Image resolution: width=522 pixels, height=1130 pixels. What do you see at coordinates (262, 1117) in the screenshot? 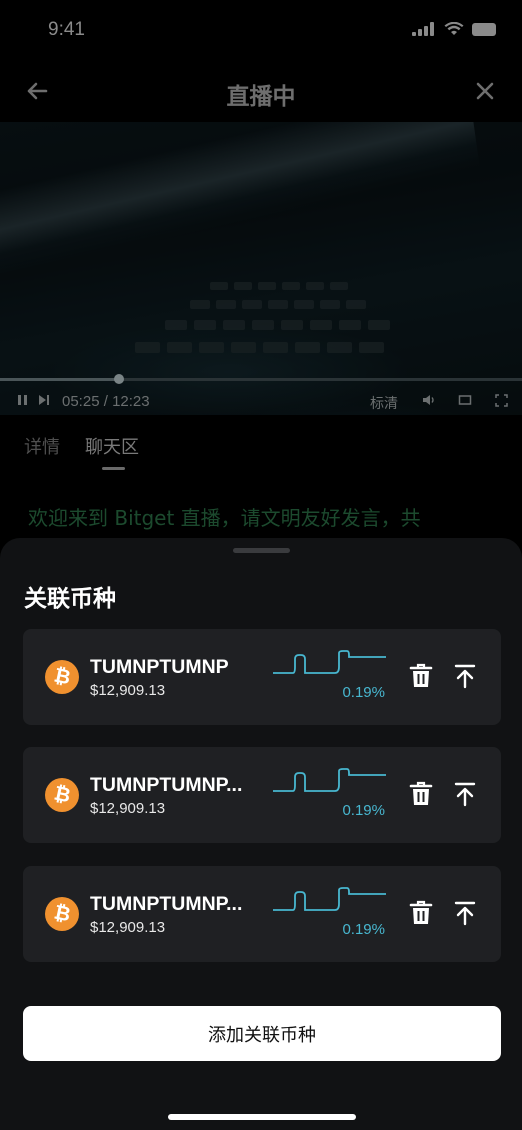
I see `home-indicator` at bounding box center [262, 1117].